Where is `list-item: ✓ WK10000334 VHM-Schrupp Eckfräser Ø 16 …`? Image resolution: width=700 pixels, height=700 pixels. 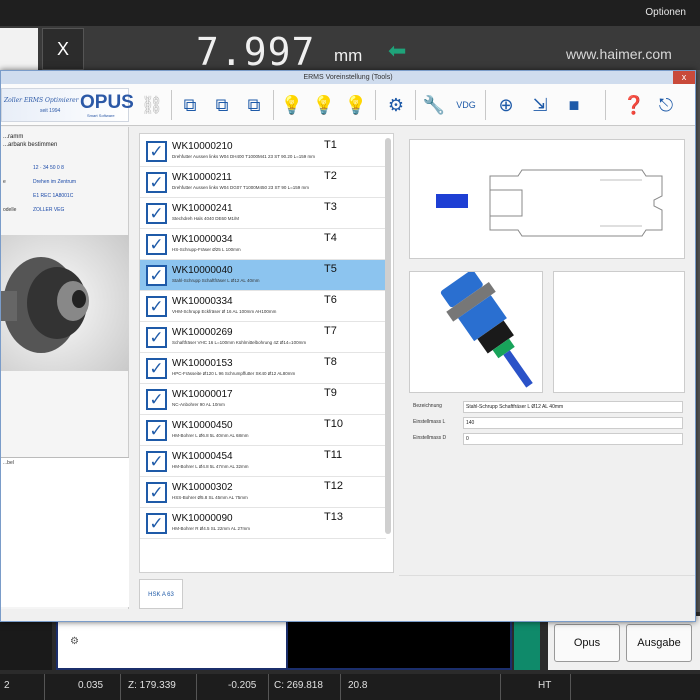
list-item: ✓ WK10000334 VHM-Schrupp Eckfräser Ø 16 … is located at coordinates (263, 306).